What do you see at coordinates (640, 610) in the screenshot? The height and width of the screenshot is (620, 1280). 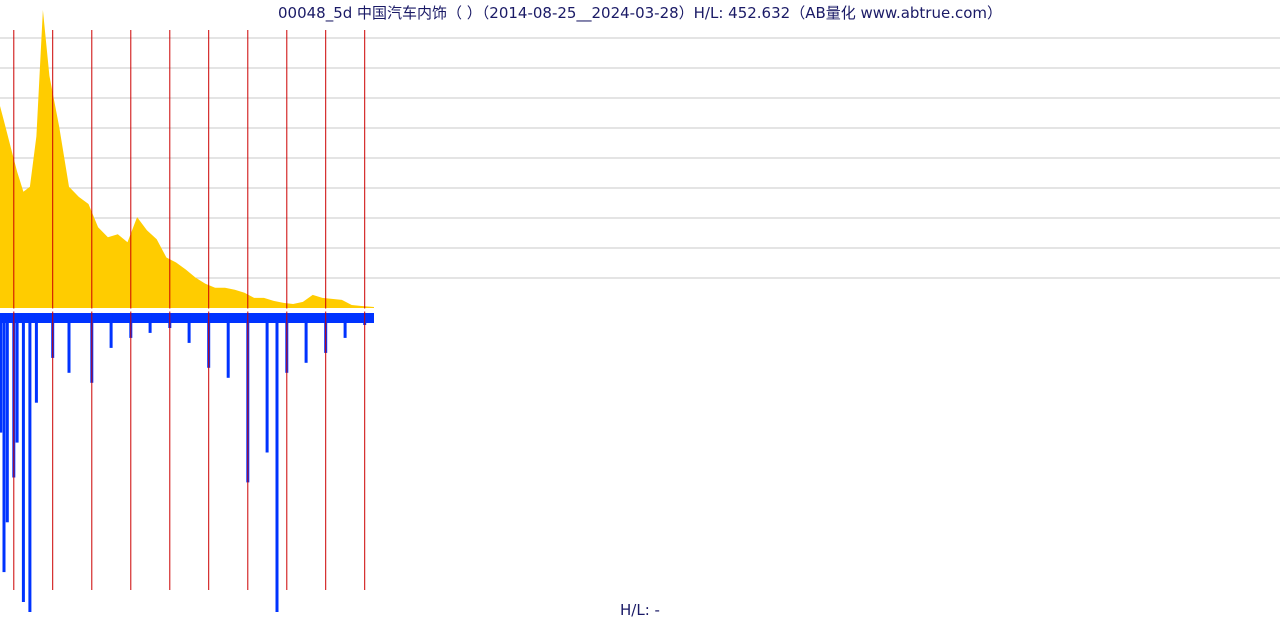 I see `footer-hl: H/L: -` at bounding box center [640, 610].